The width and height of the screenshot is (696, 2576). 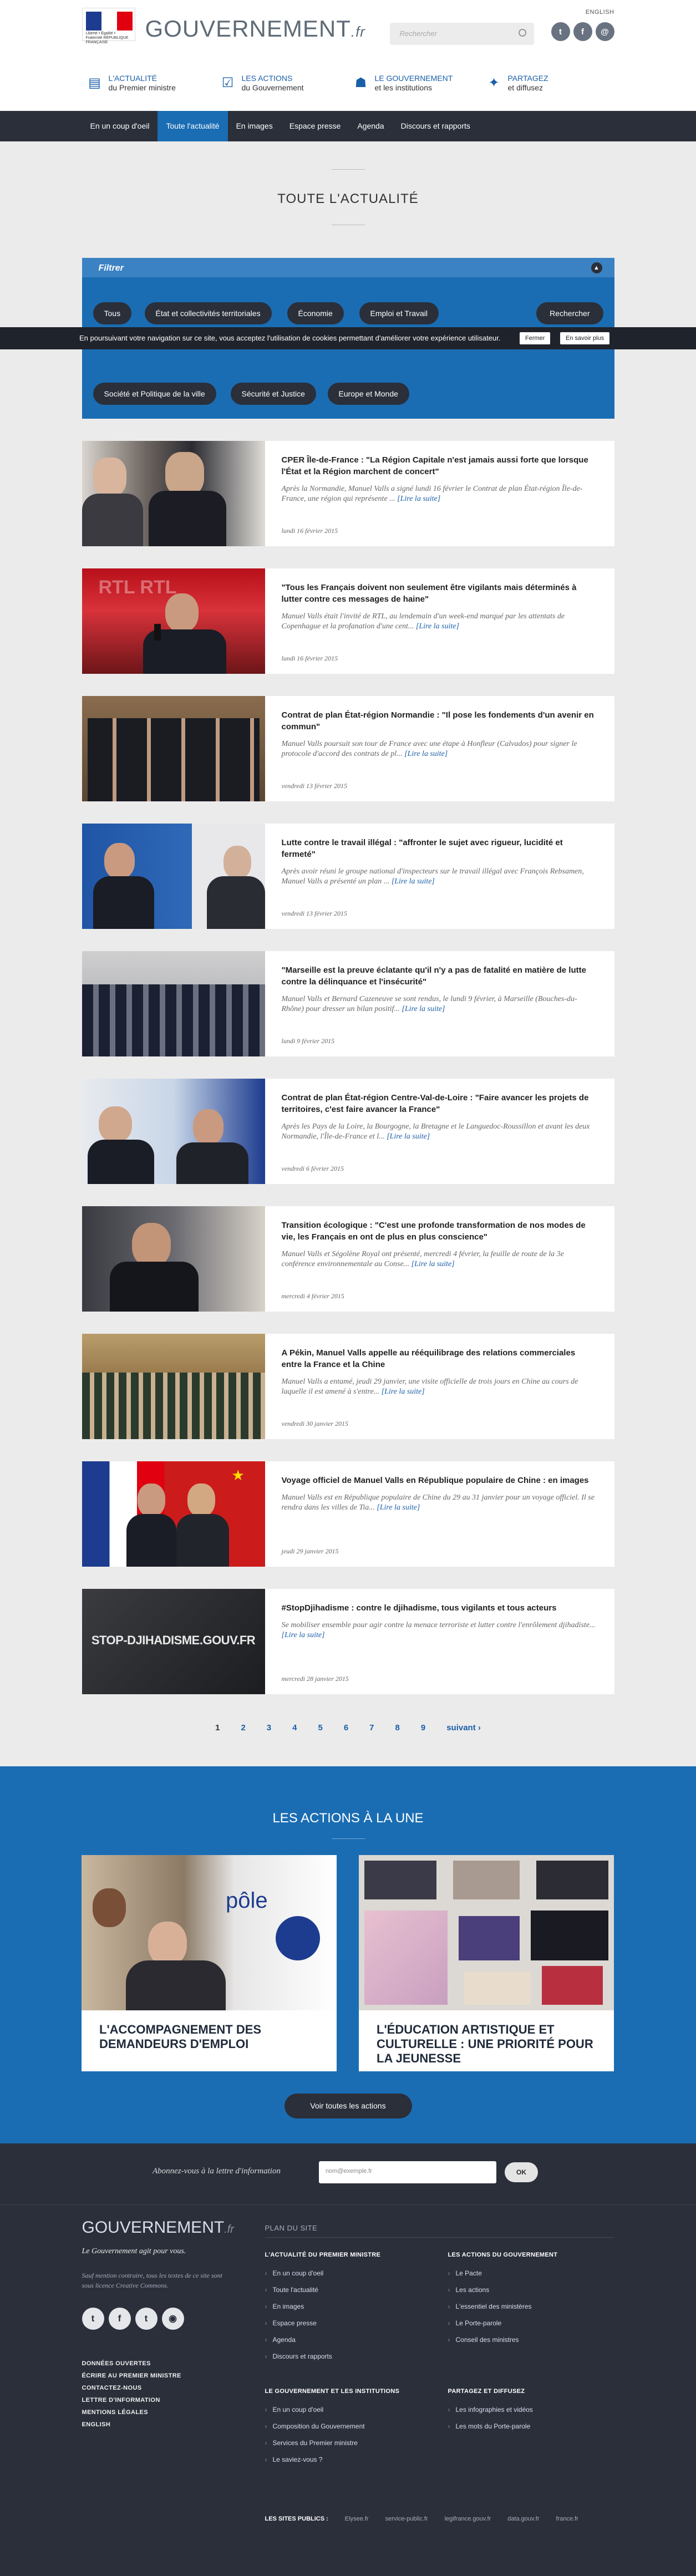 I want to click on sitemap-link: En images, so click(x=323, y=2306).